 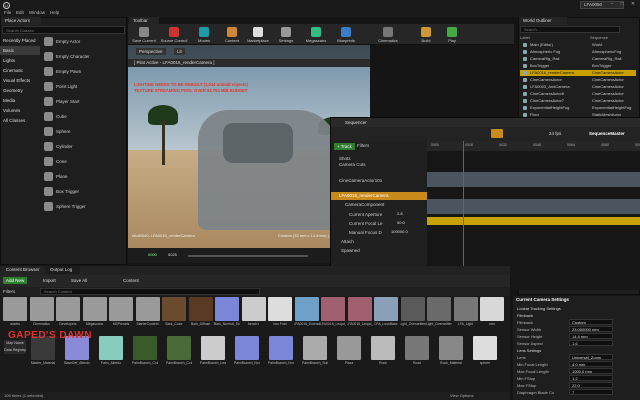 What do you see at coordinates (85, 41) in the screenshot?
I see `place-item-empty-actor: Empty Actor` at bounding box center [85, 41].